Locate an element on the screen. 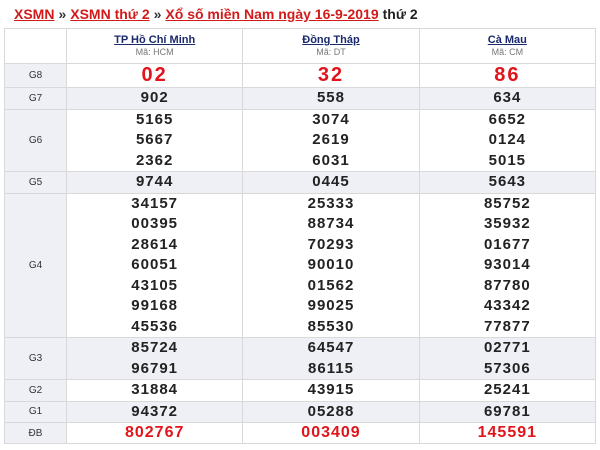 The image size is (600, 450). prize-number: 32 is located at coordinates (331, 75).